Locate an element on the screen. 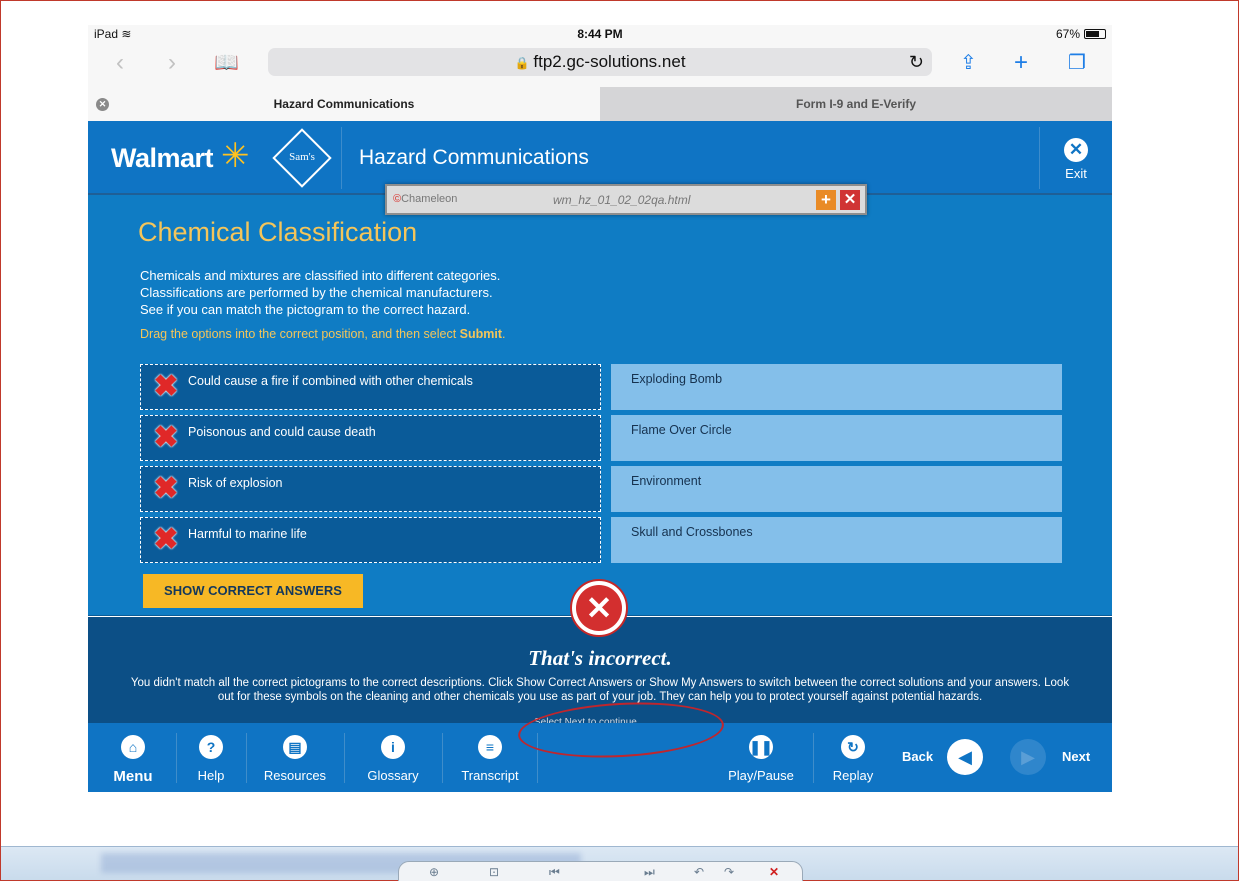 The height and width of the screenshot is (881, 1239). tabs-icon: ❐ is located at coordinates (1077, 63).